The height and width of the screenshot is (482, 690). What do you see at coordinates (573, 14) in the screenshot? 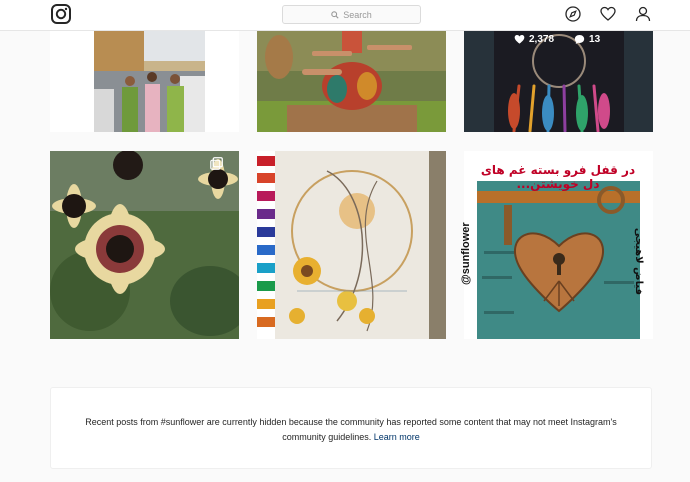
I see `compass-icon` at bounding box center [573, 14].